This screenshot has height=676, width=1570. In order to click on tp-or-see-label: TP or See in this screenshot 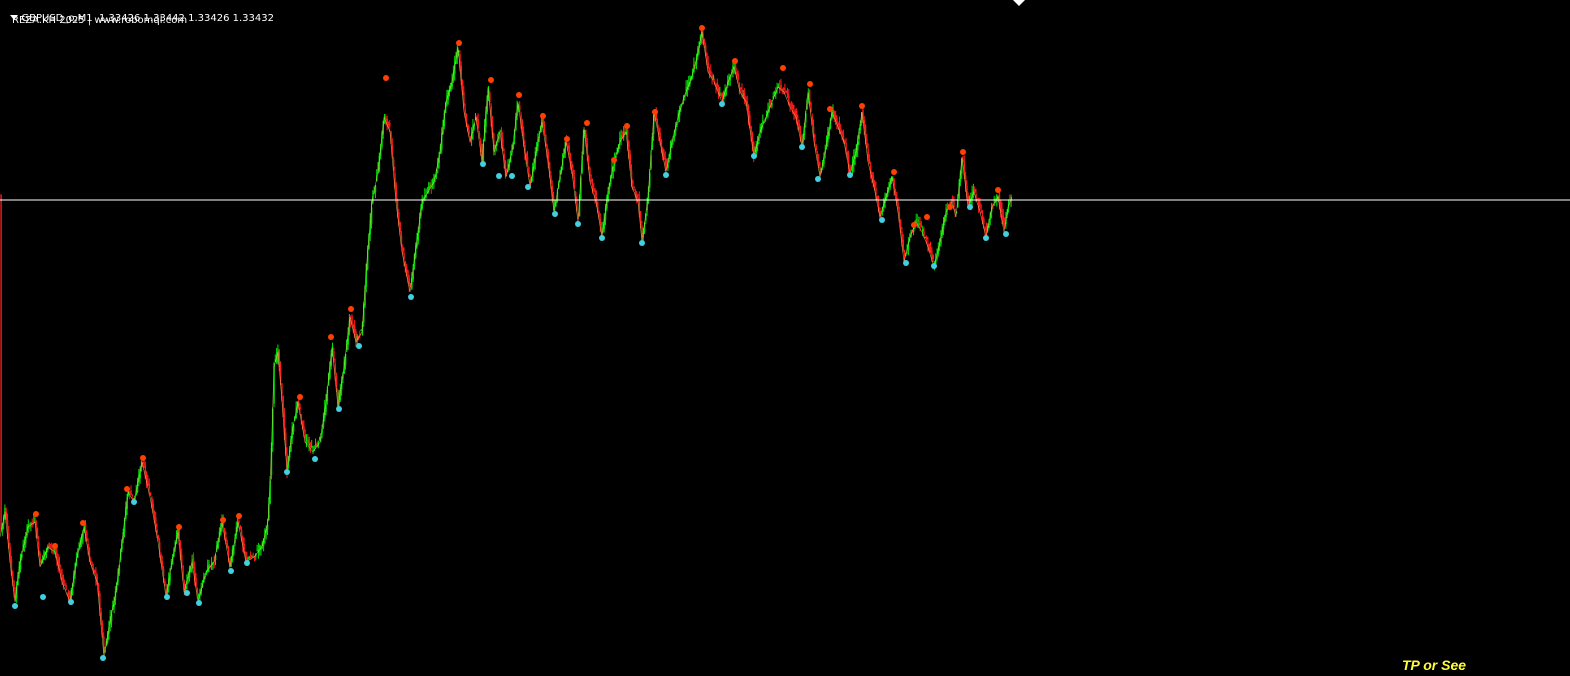, I will do `click(1434, 665)`.